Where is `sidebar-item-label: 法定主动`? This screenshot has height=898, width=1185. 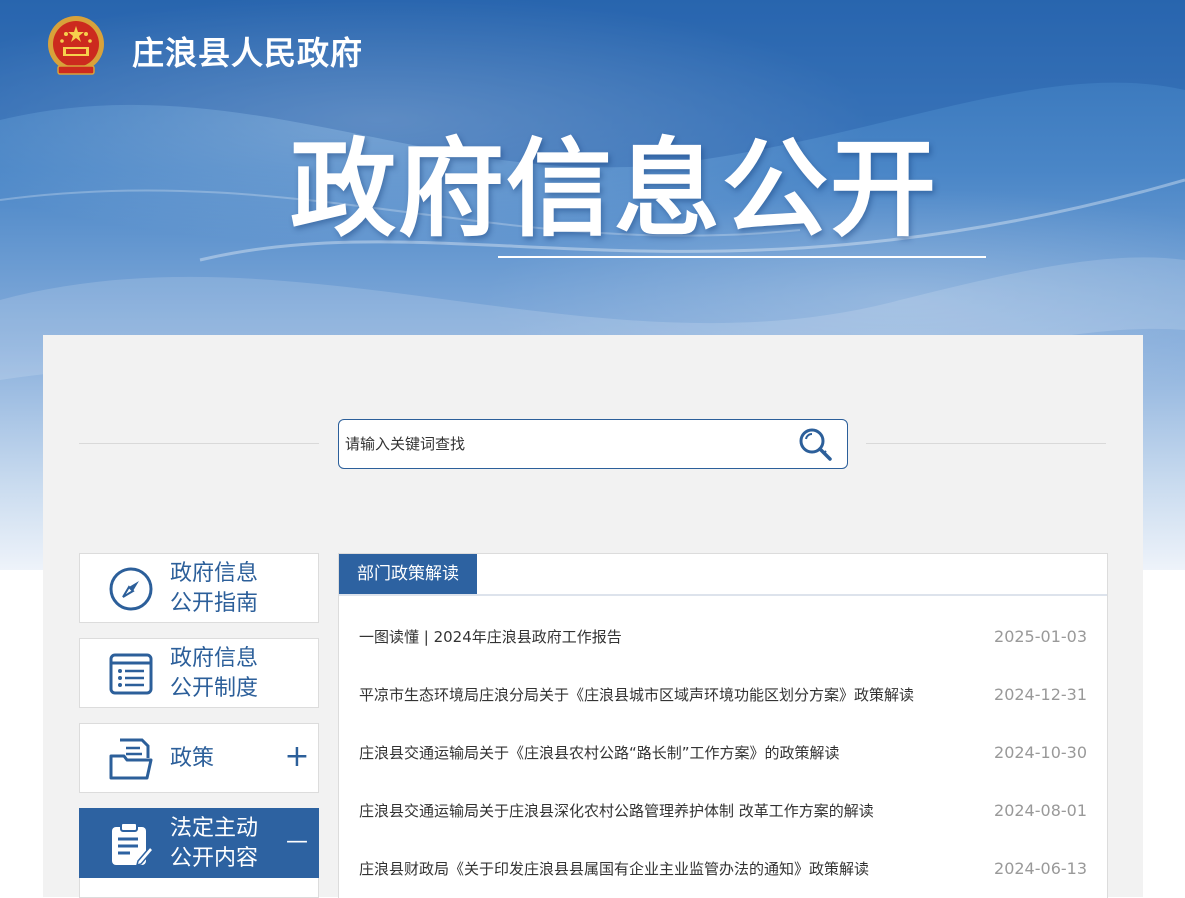
sidebar-item-label: 法定主动 is located at coordinates (214, 828).